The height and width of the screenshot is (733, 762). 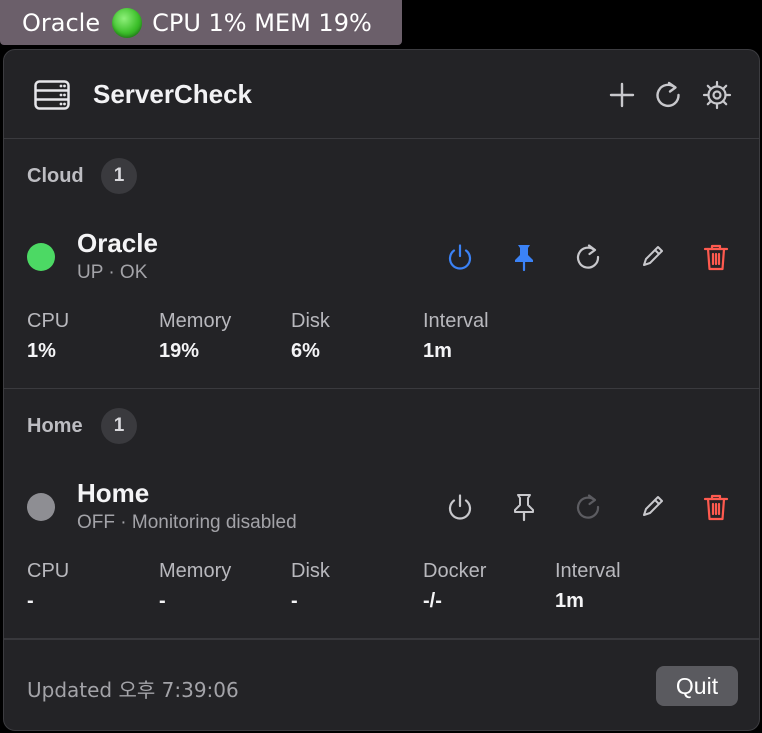 I want to click on server-rack-icon, so click(x=52, y=95).